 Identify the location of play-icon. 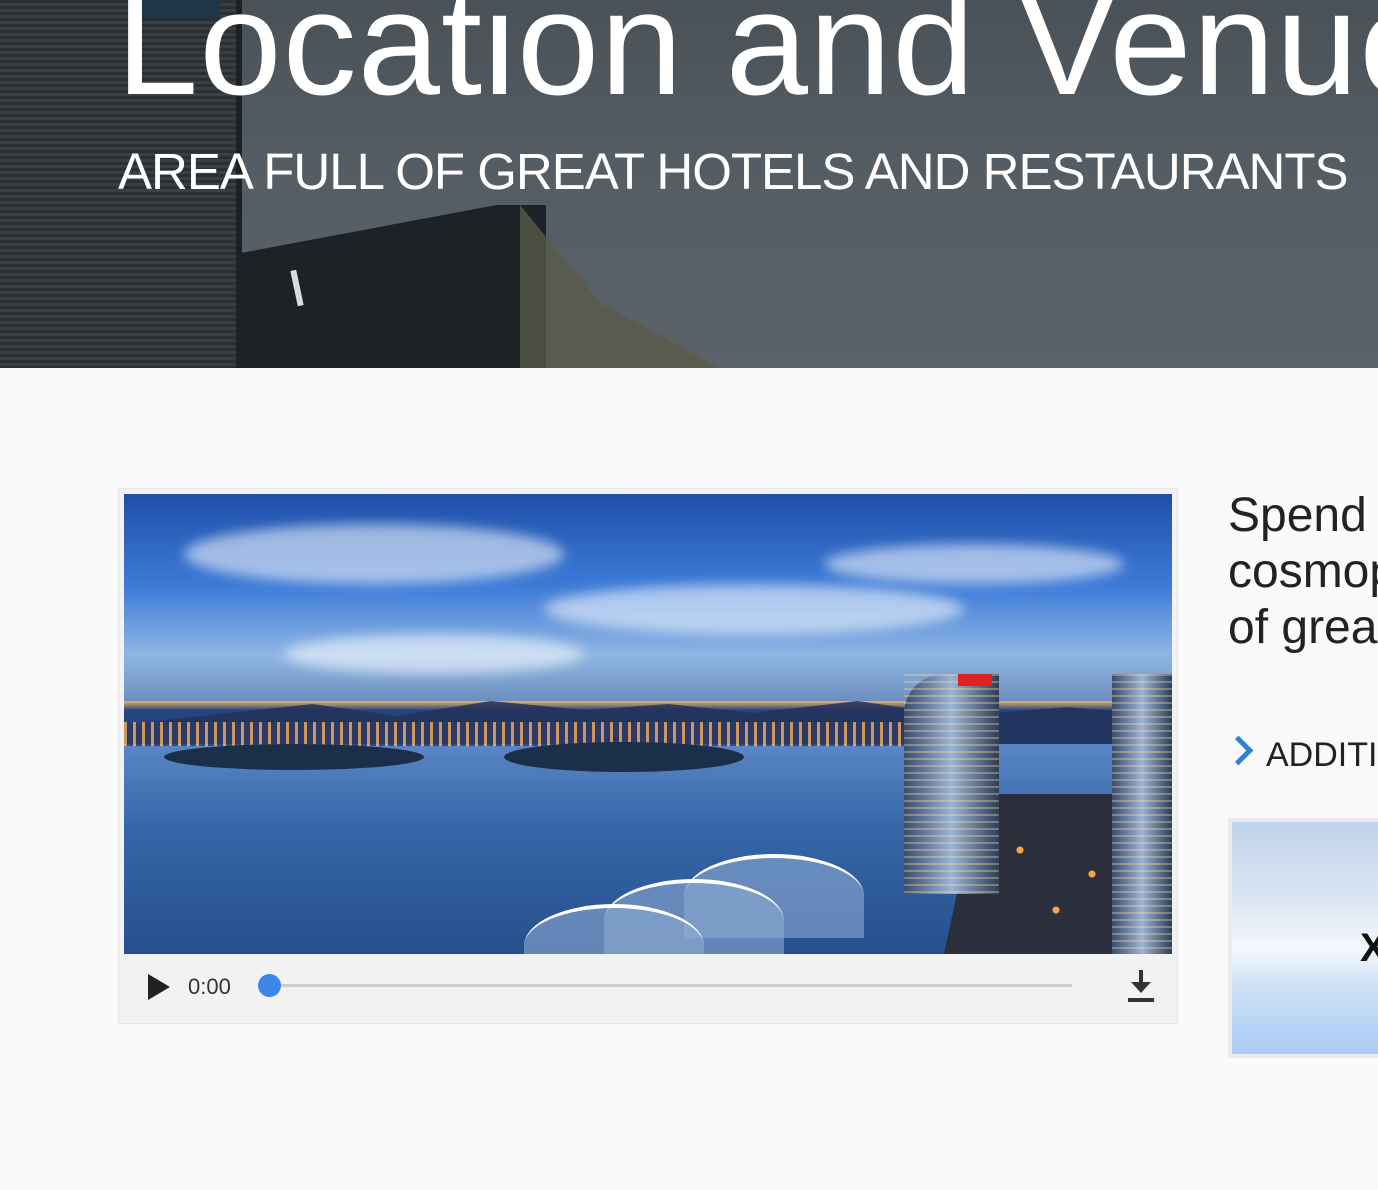
(159, 987).